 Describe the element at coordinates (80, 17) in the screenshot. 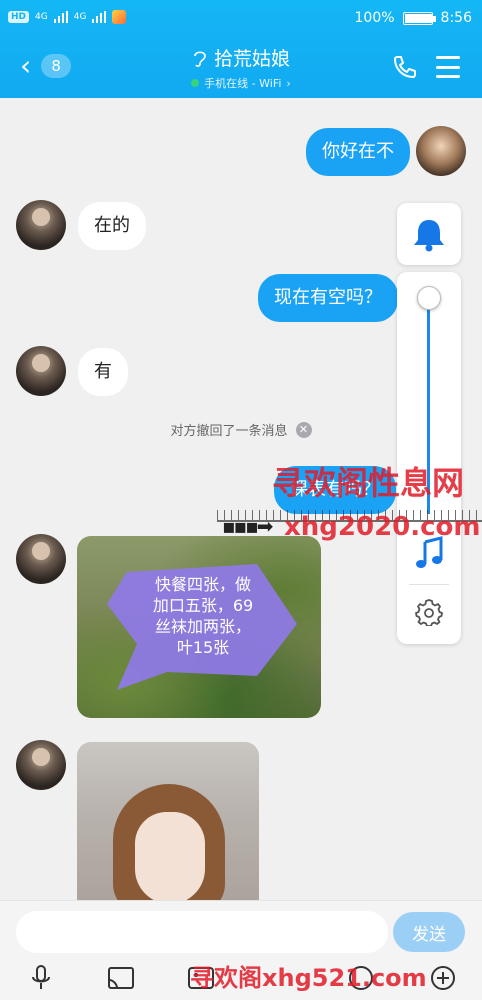

I see `signal-label-2: 4G` at that location.